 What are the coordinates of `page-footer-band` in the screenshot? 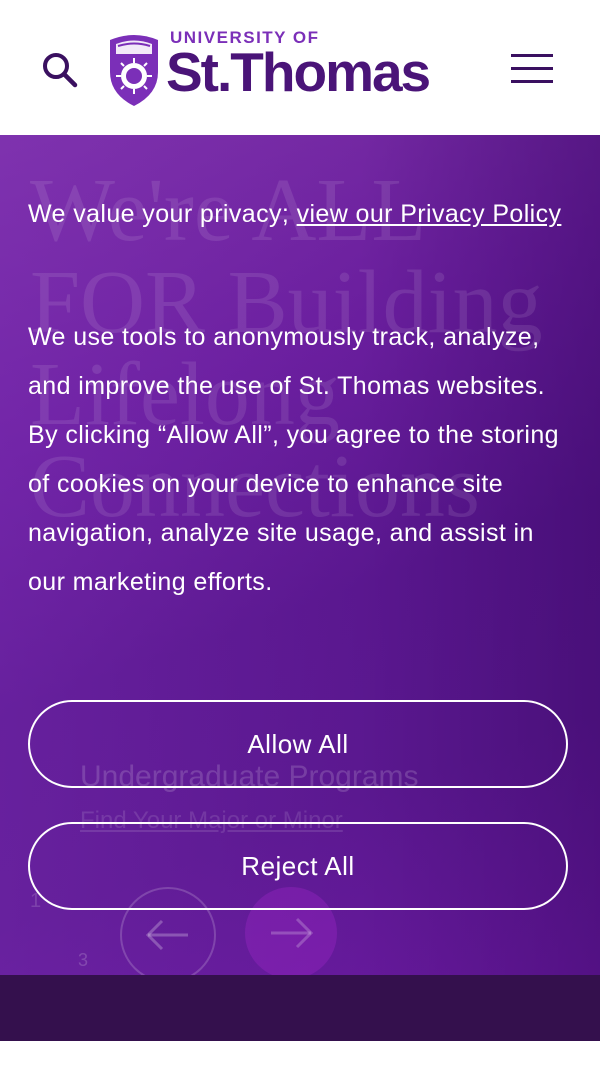 It's located at (300, 1008).